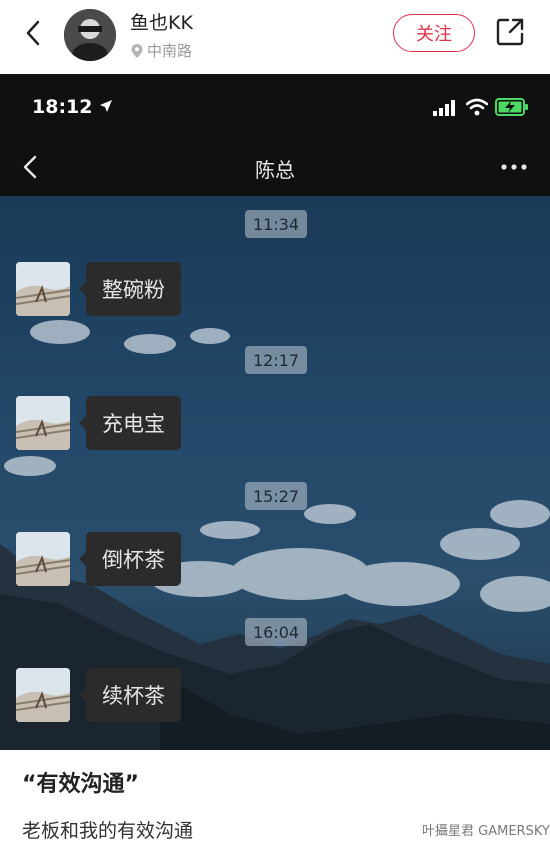 The image size is (550, 852). I want to click on location-text: 中南路, so click(170, 51).